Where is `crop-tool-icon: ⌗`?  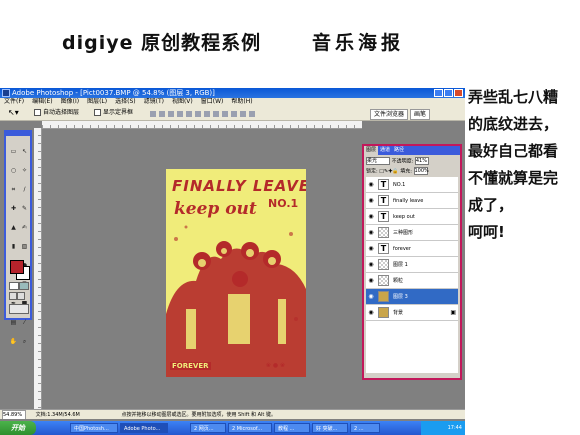 crop-tool-icon: ⌗ is located at coordinates (13, 189).